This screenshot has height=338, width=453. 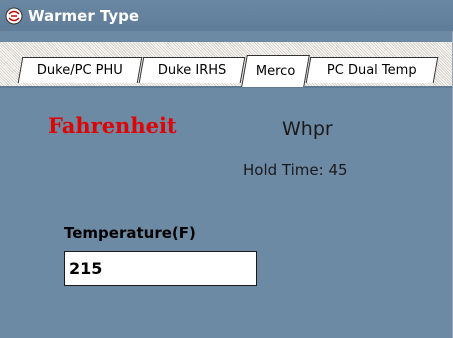 What do you see at coordinates (14, 16) in the screenshot?
I see `app-icon` at bounding box center [14, 16].